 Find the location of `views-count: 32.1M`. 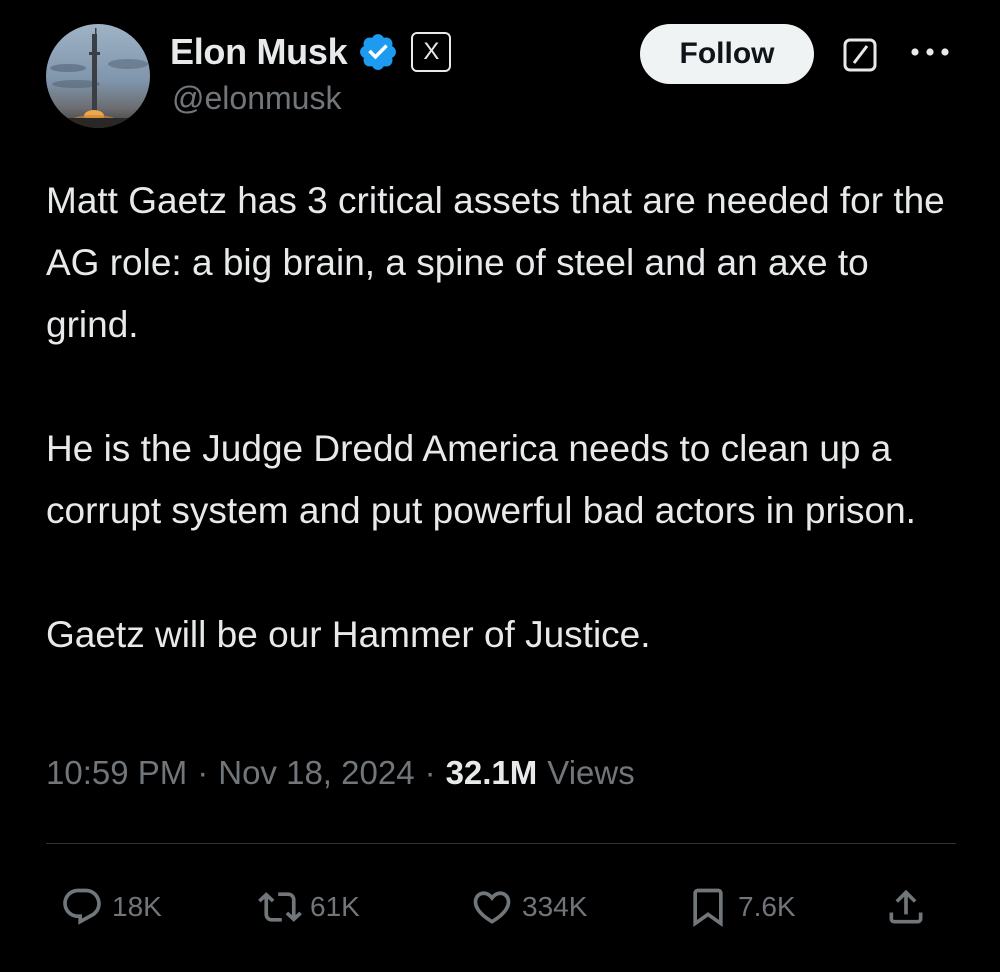

views-count: 32.1M is located at coordinates (492, 773).